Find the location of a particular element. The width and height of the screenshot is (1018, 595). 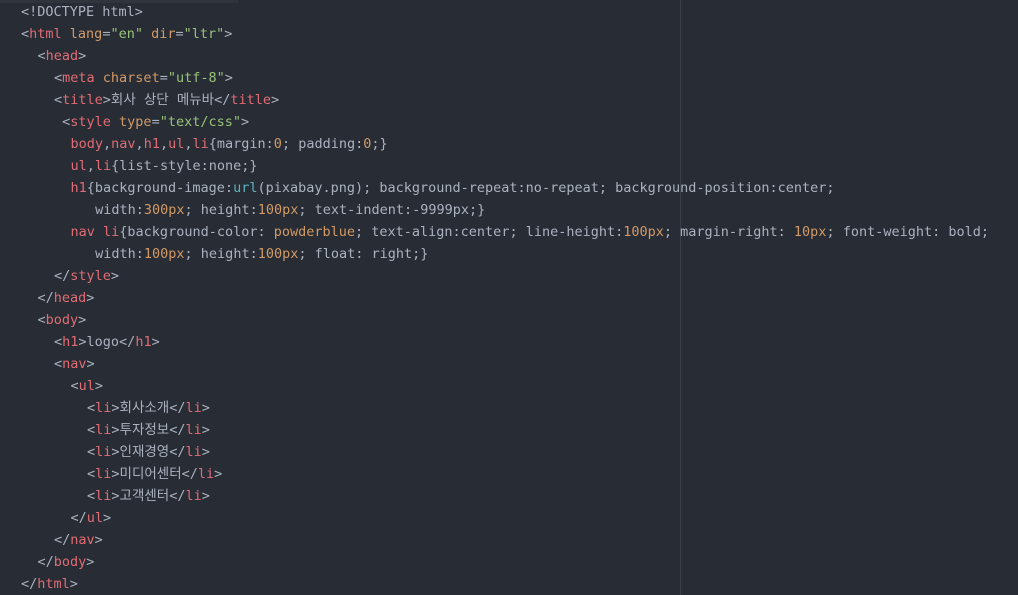

code-token: "ltr" is located at coordinates (204, 34).